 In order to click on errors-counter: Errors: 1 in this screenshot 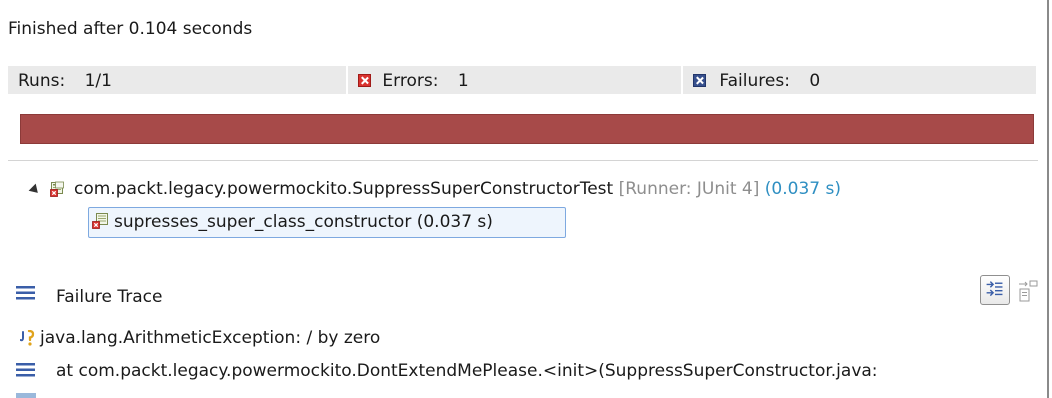, I will do `click(413, 81)`.